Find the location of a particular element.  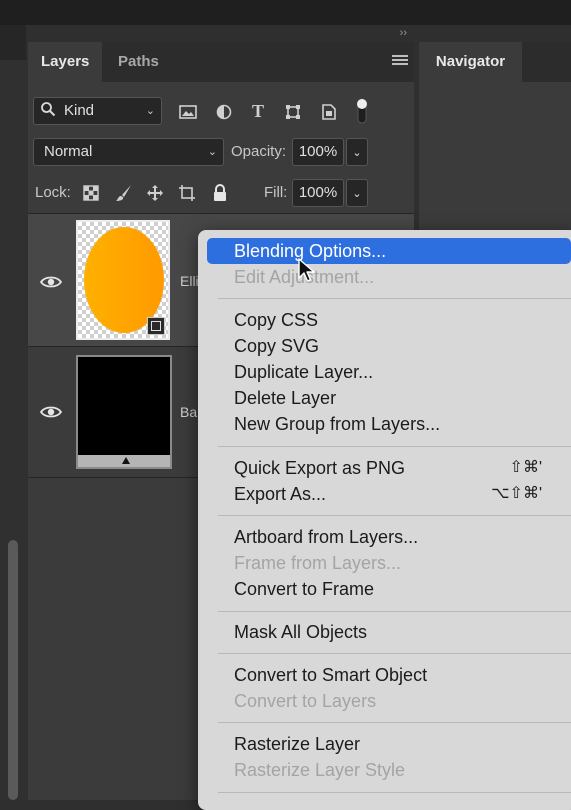

left-scrollbar is located at coordinates (13, 670).